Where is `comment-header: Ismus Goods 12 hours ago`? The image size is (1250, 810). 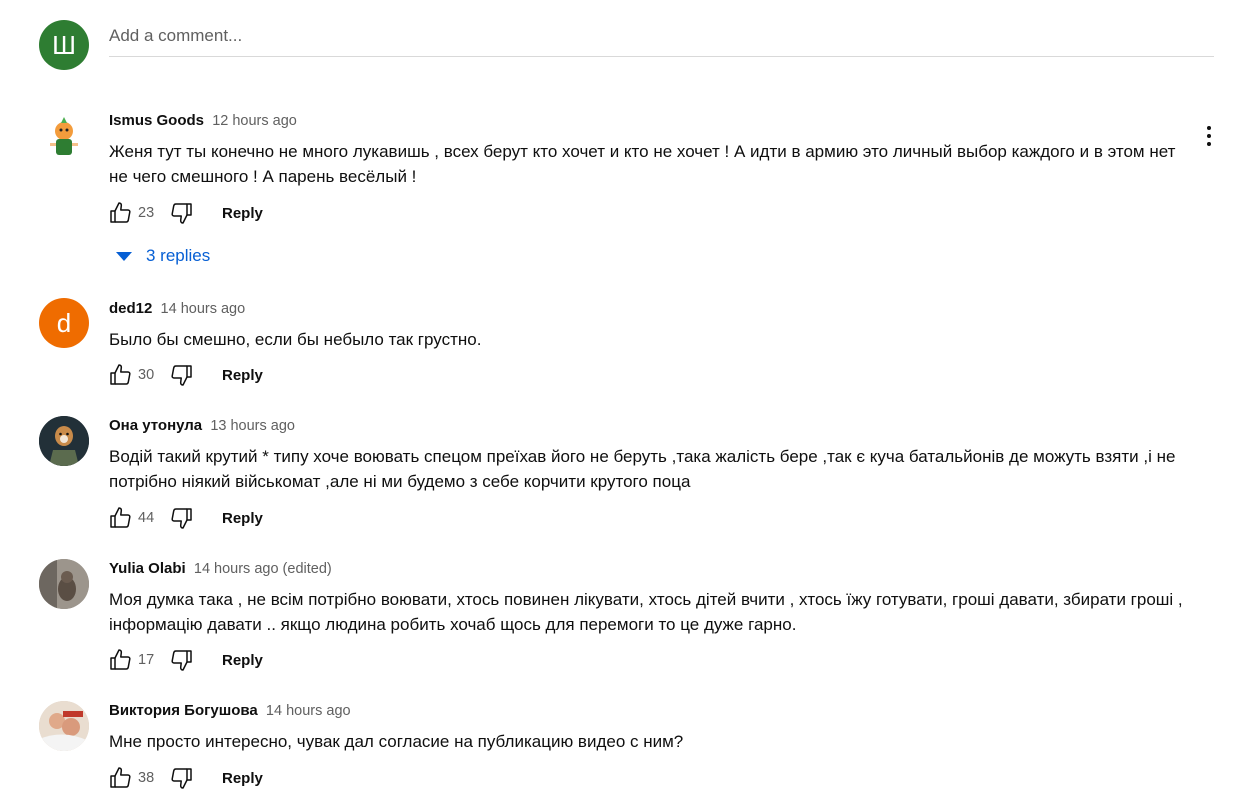
comment-header: Ismus Goods 12 hours ago is located at coordinates (649, 121).